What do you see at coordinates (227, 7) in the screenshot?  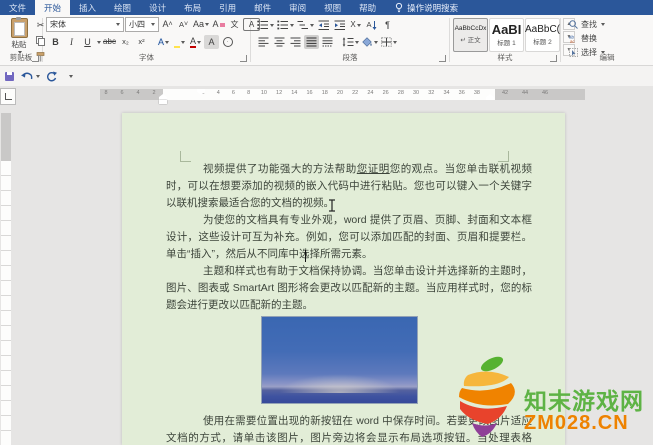 I see `tab-引用: 引用` at bounding box center [227, 7].